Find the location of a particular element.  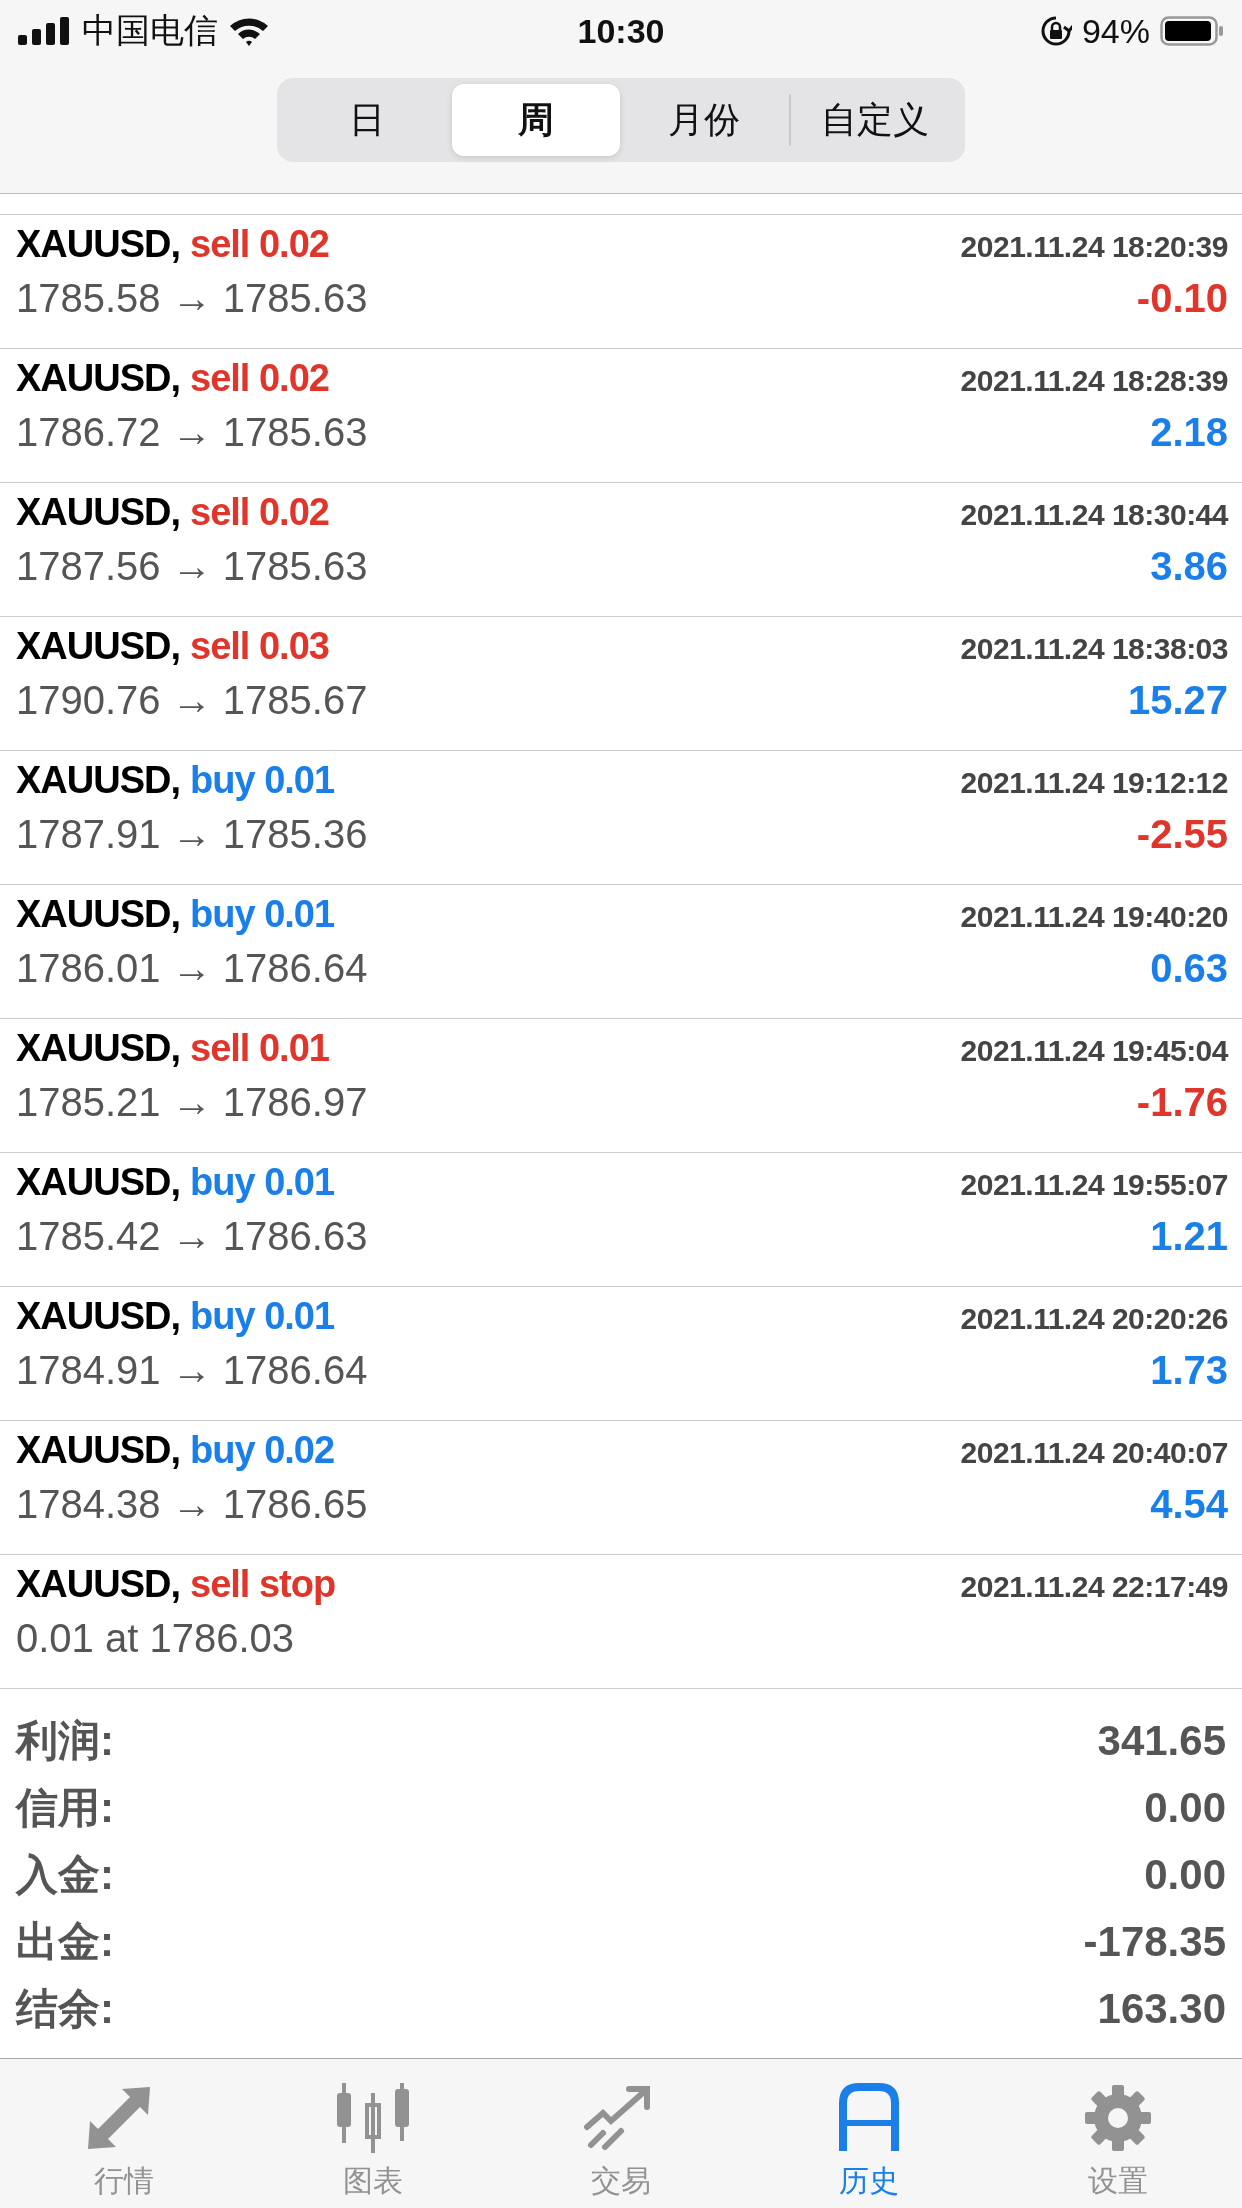

carrier-name: 中国电信 is located at coordinates (150, 30).